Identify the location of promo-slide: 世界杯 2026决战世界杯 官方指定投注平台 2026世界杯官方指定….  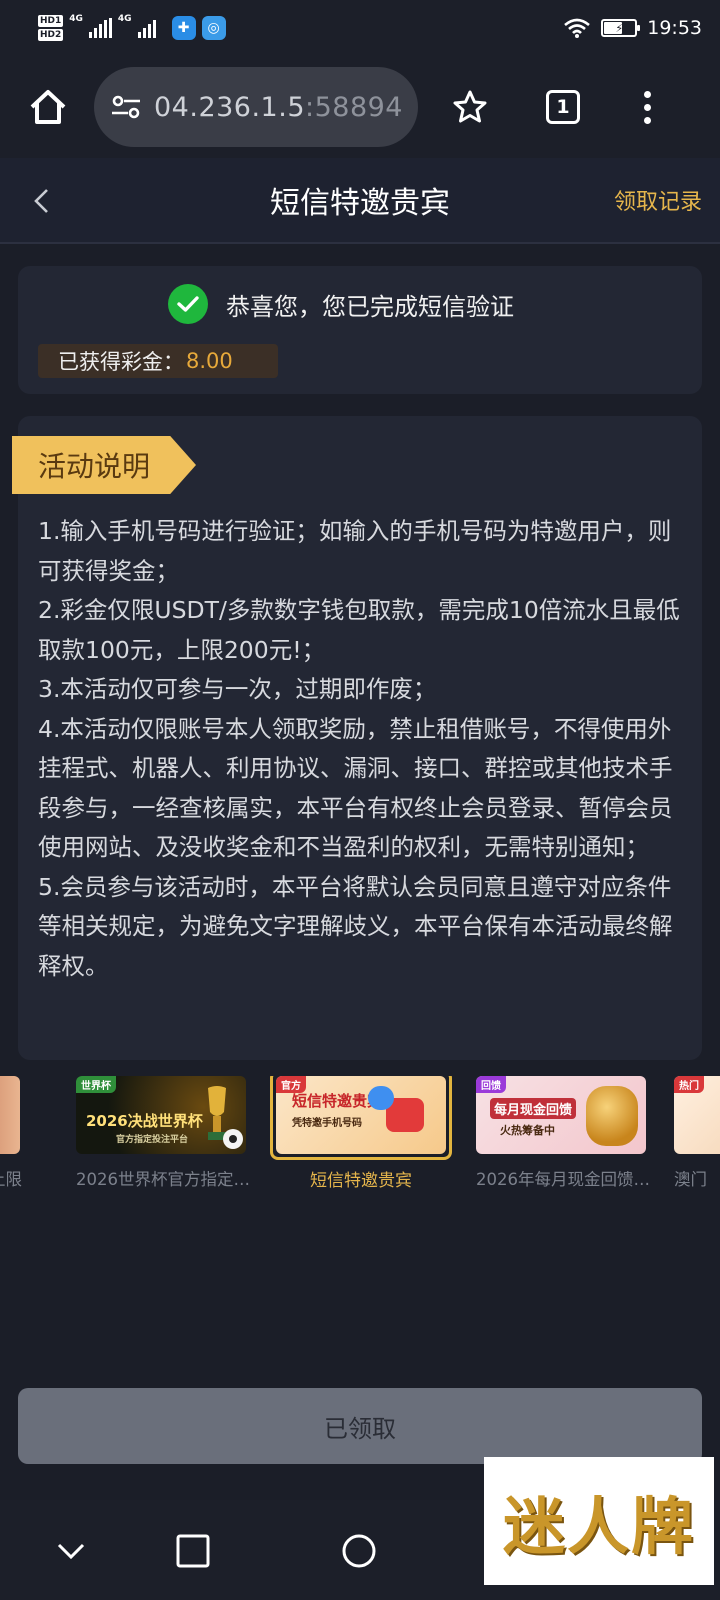
(166, 1133).